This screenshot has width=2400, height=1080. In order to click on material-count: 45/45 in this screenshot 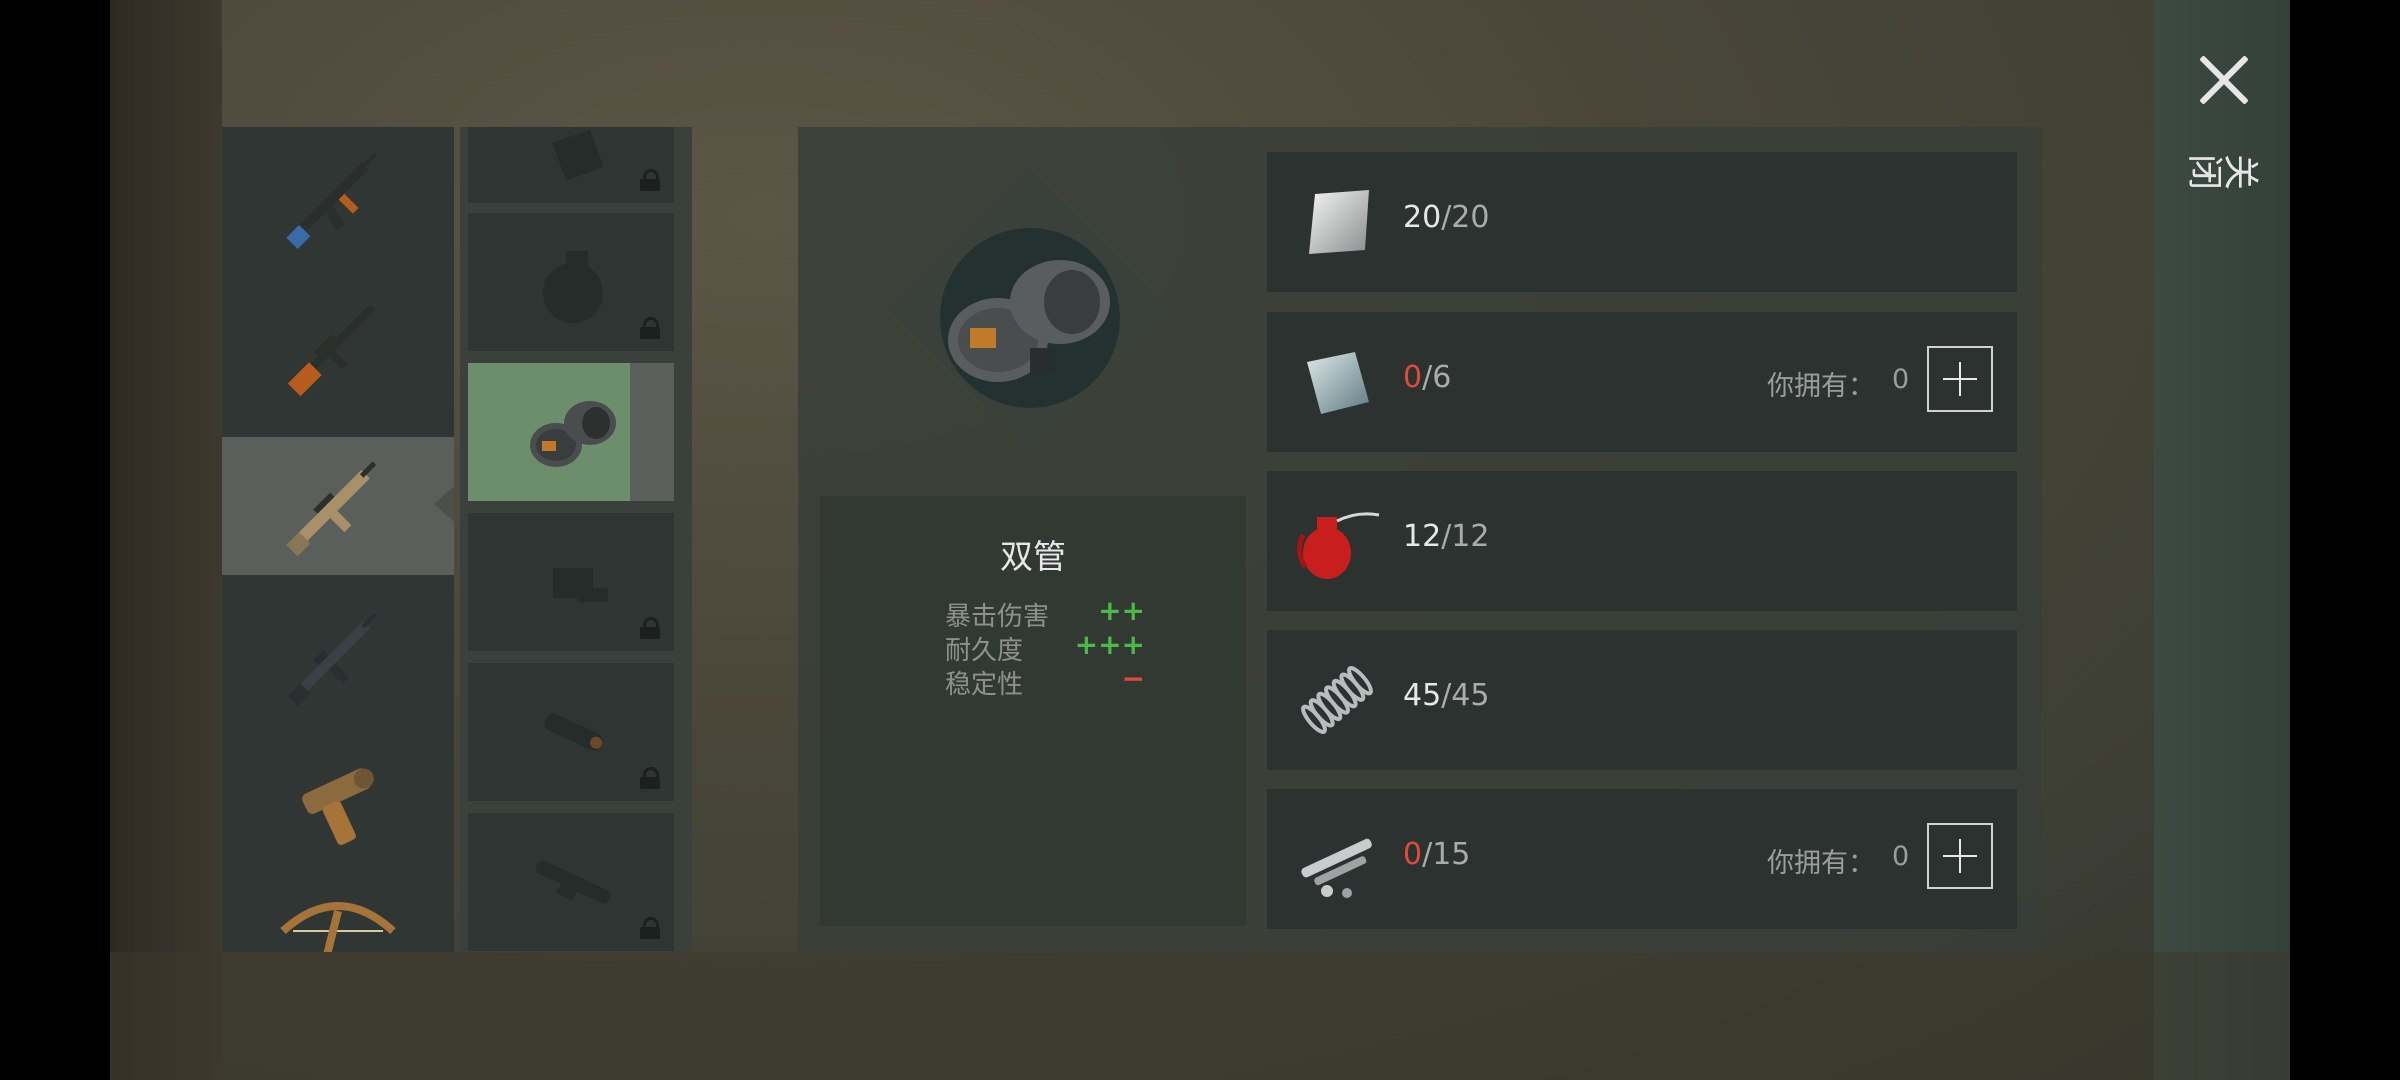, I will do `click(1446, 695)`.